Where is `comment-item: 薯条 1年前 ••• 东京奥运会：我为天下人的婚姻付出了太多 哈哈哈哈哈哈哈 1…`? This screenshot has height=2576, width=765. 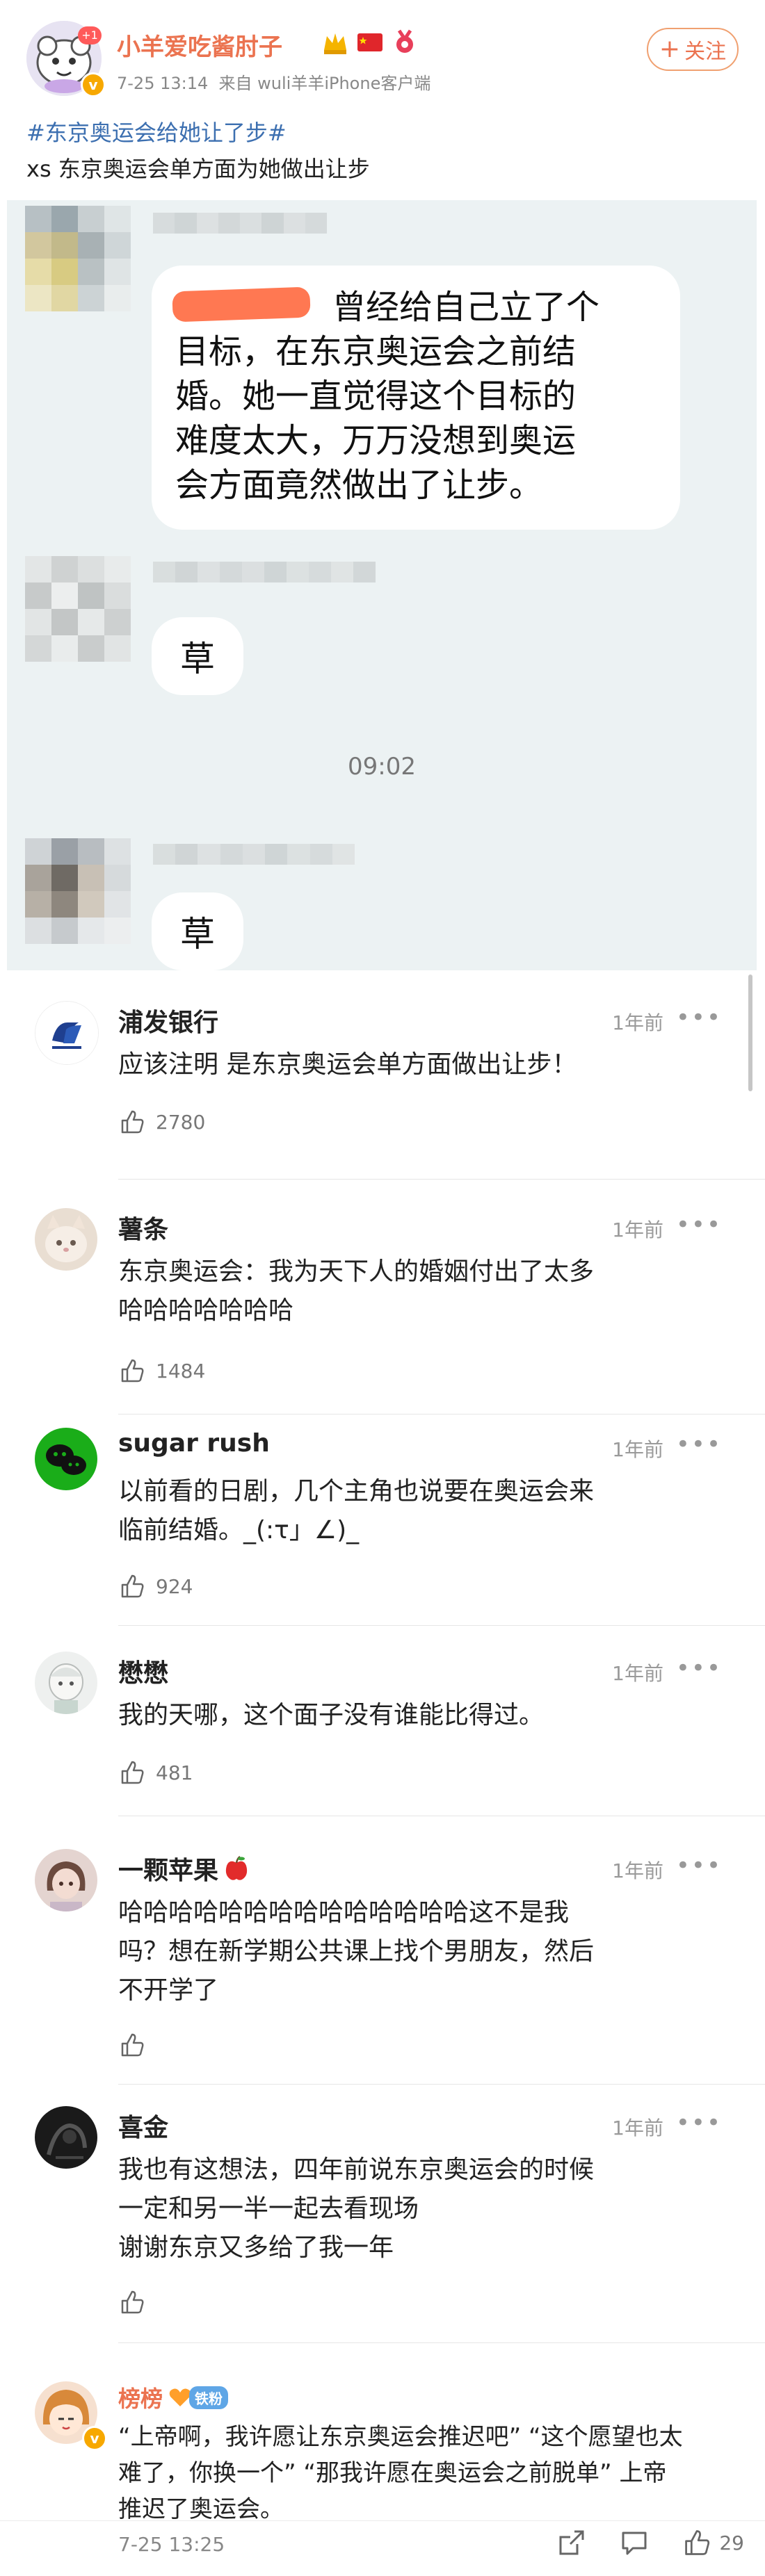 comment-item: 薯条 1年前 ••• 东京奥运会：我为天下人的婚姻付出了太多 哈哈哈哈哈哈哈 1… is located at coordinates (382, 1309).